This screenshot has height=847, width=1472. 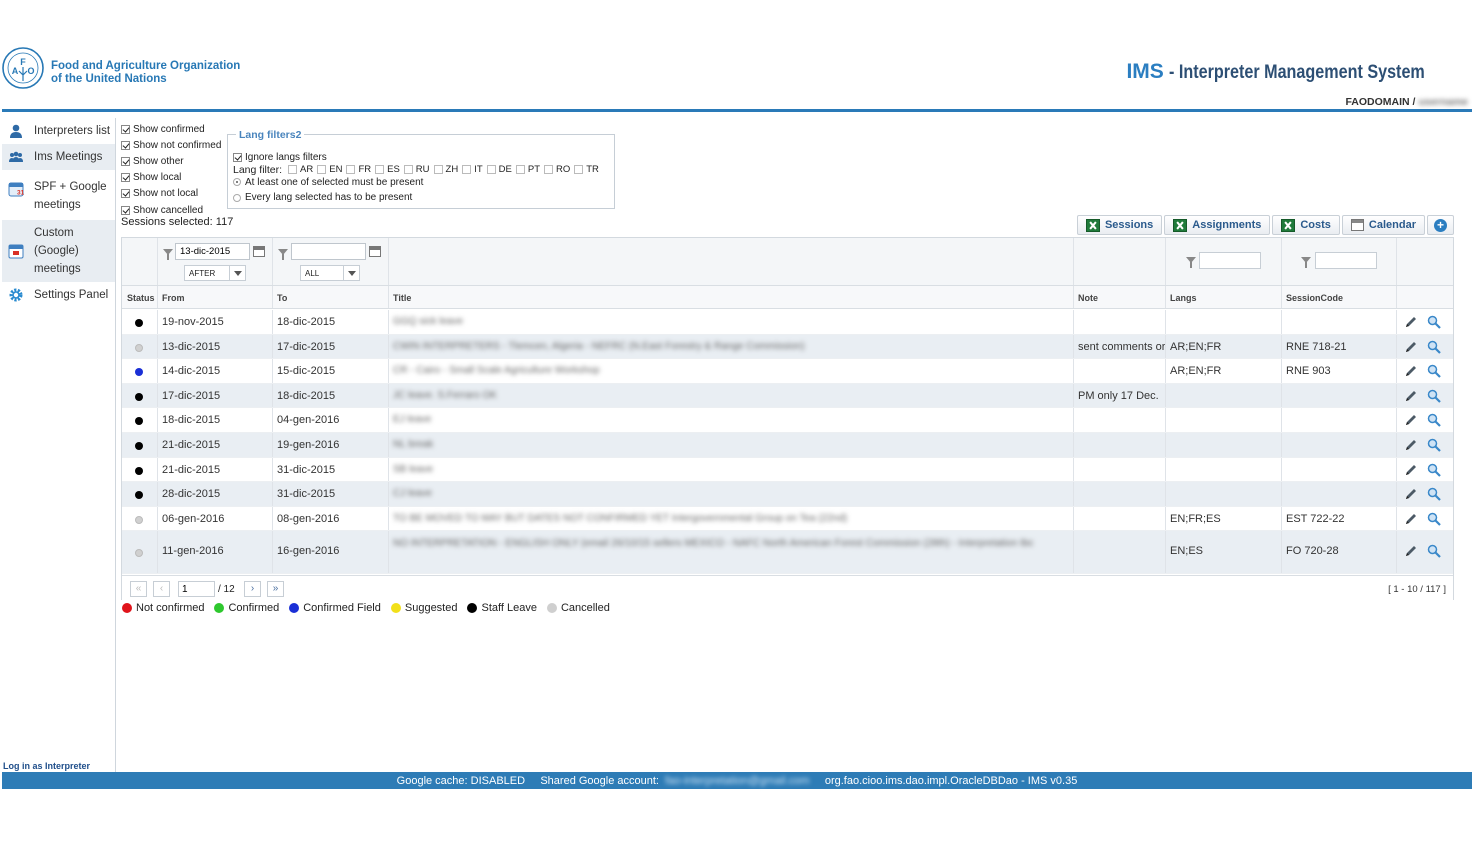 I want to click on table-row: 21-dic-2015 19-gen-2016 NL break, so click(x=787, y=445).